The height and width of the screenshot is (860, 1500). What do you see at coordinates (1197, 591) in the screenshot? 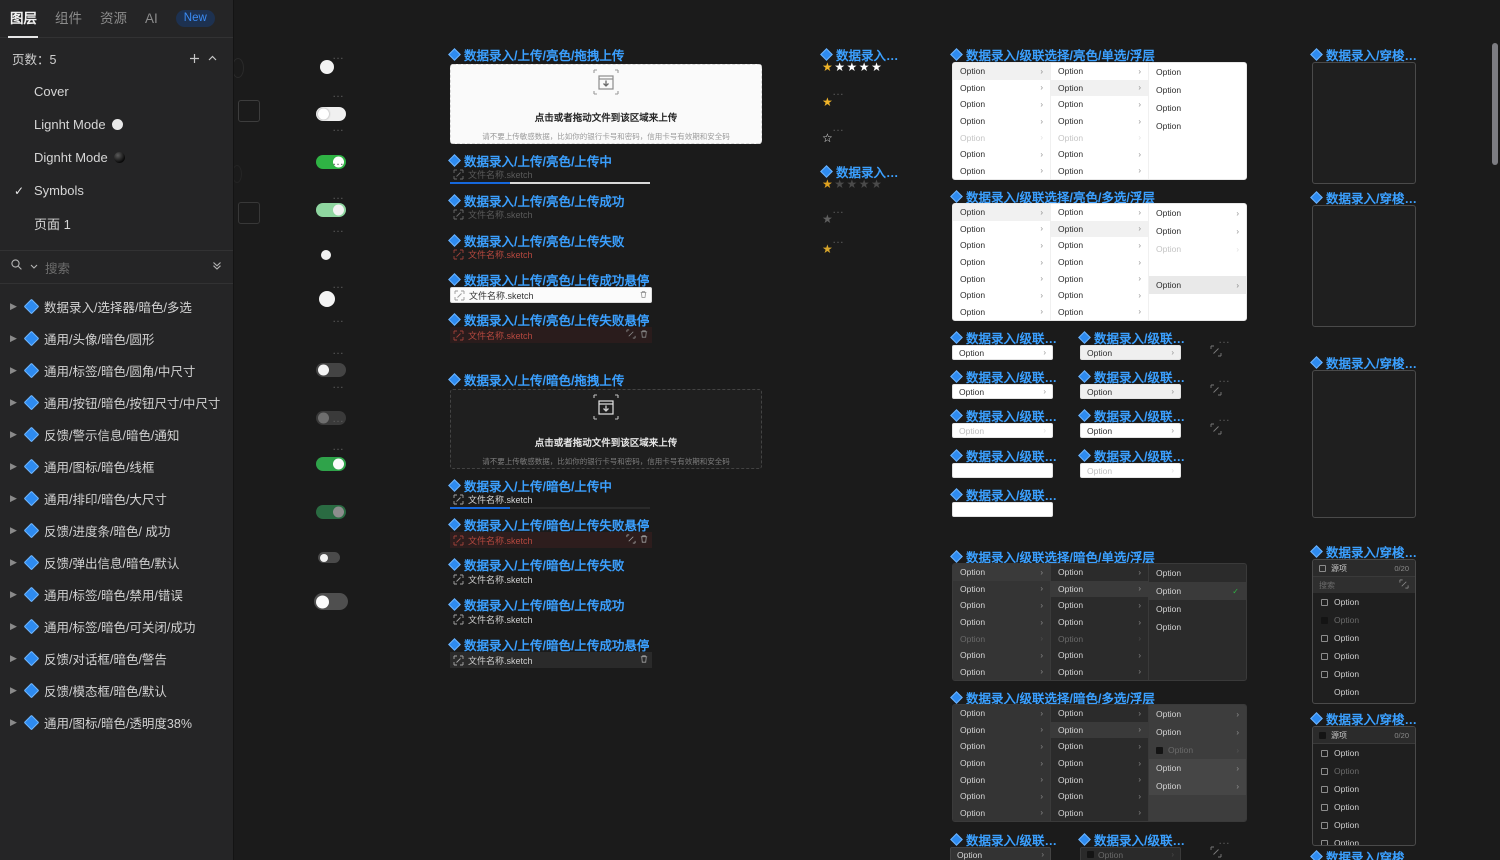
I see `cascader-option-selected: Option ✓` at bounding box center [1197, 591].